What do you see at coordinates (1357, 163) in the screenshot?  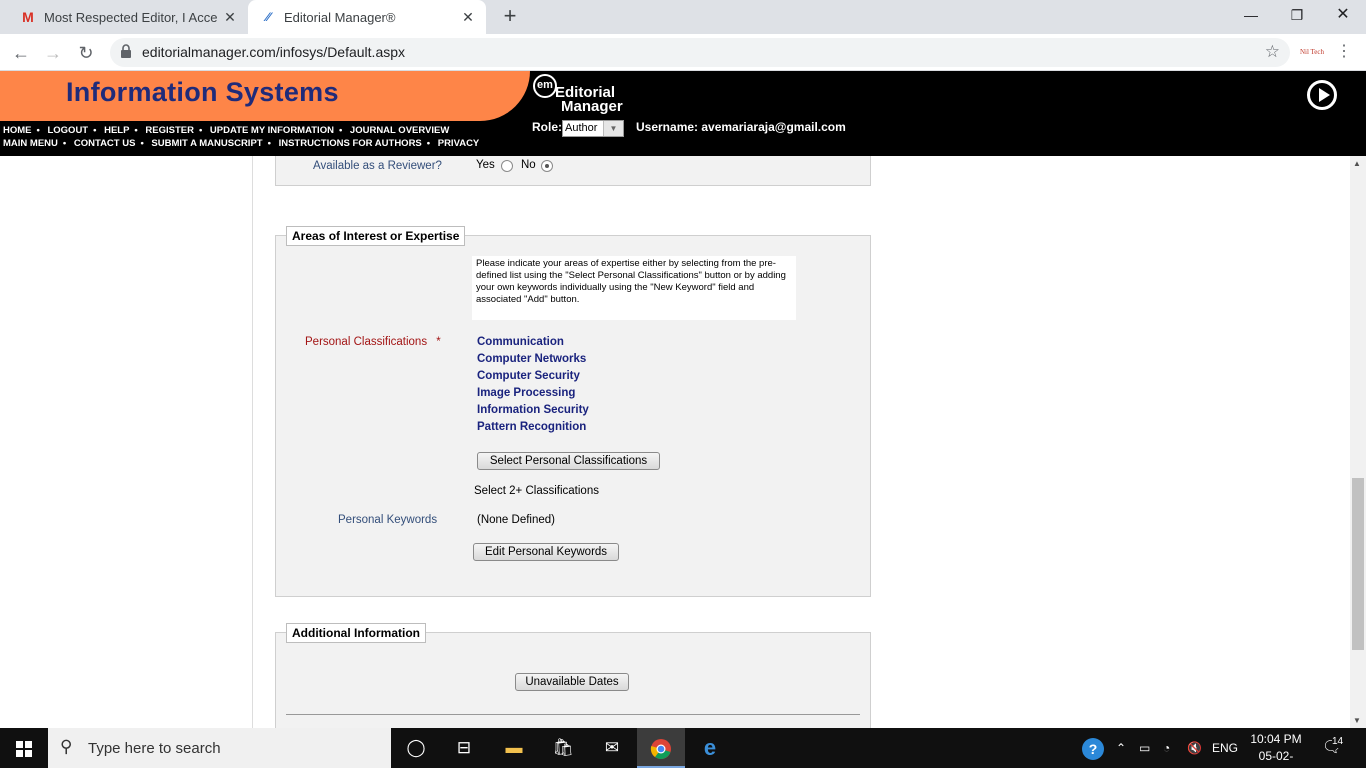 I see `scroll-up-icon: ▲` at bounding box center [1357, 163].